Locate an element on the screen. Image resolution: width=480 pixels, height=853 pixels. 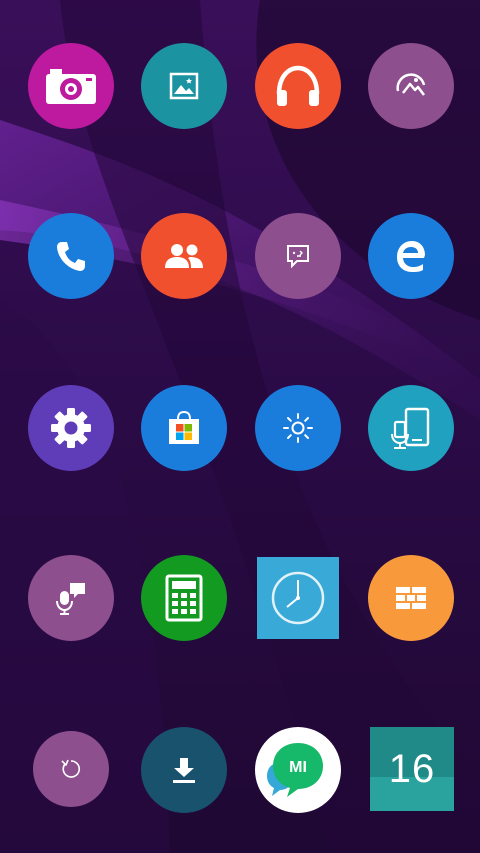
clock-app is located at coordinates (298, 598).